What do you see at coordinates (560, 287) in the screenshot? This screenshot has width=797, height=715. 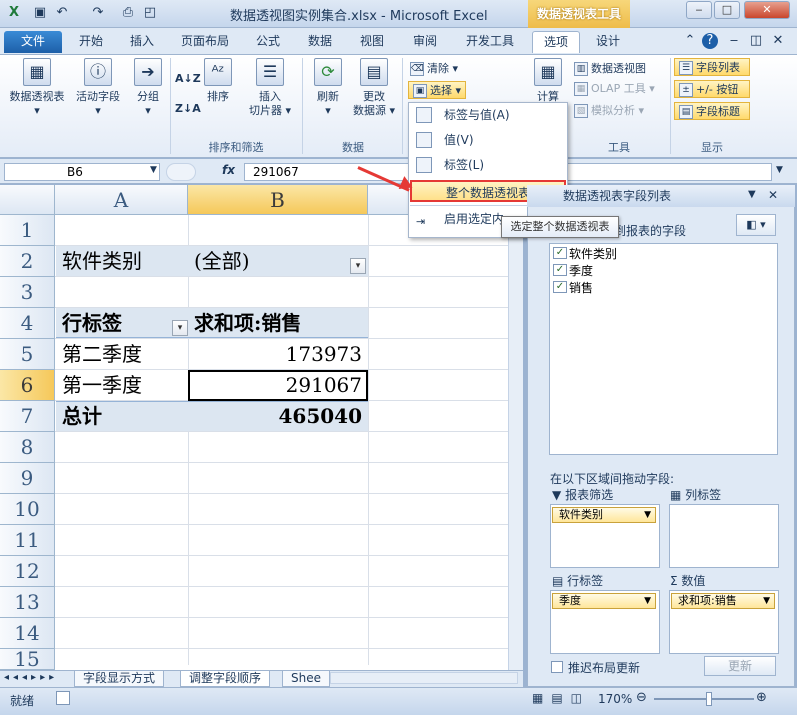 I see `checkbox-sales: ✓` at bounding box center [560, 287].